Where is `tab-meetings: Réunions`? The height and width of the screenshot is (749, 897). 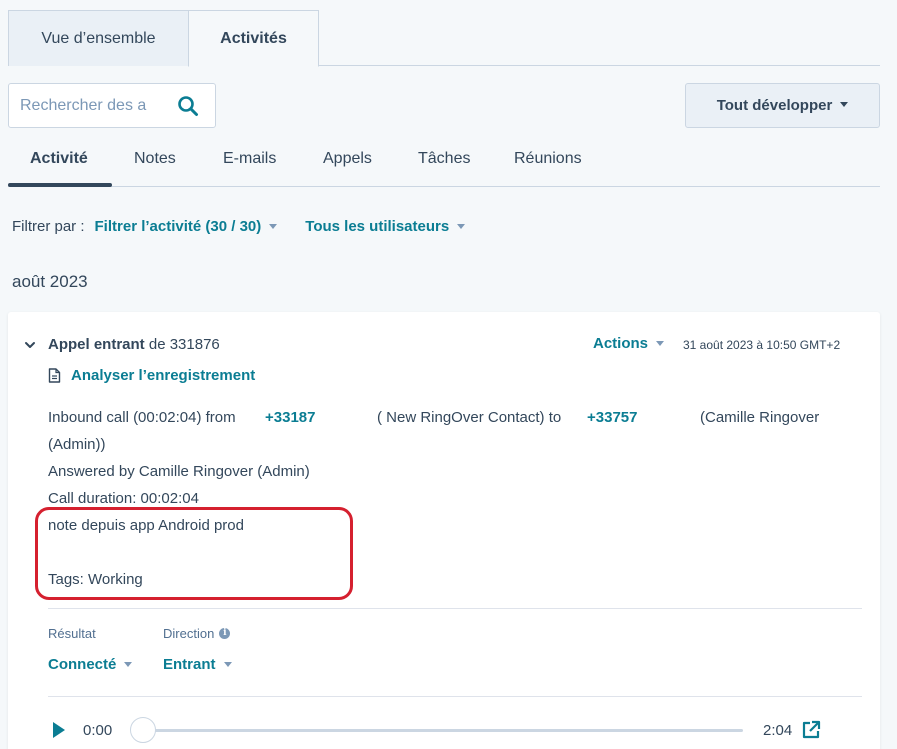
tab-meetings: Réunions is located at coordinates (548, 159).